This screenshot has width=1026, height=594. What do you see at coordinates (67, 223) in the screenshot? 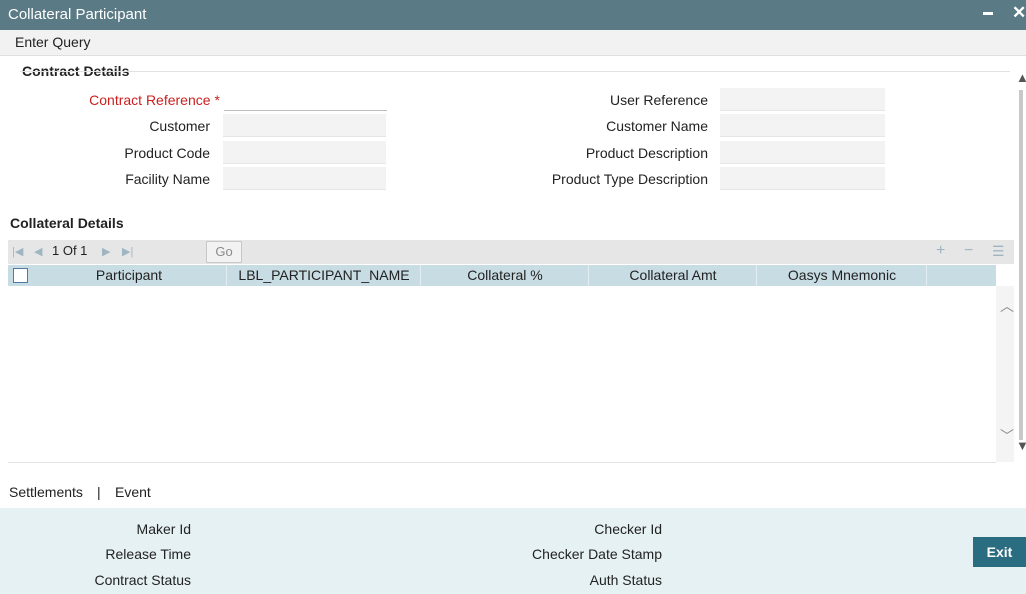
I see `collateral-details-heading: Collateral Details` at bounding box center [67, 223].